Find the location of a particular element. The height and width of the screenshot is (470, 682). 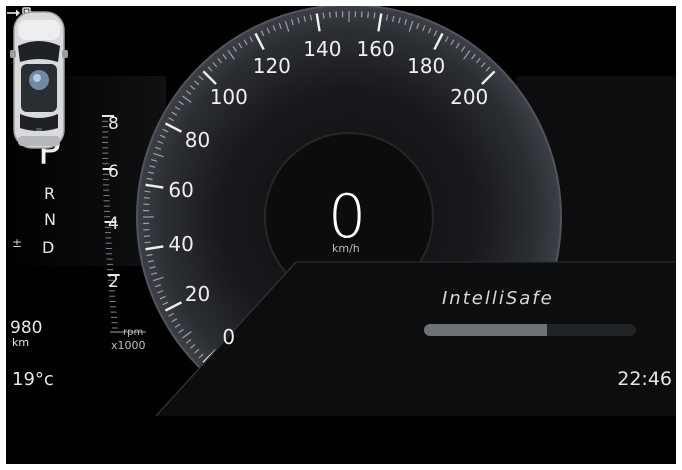

rpm-multiplier-label: x1000 is located at coordinates (128, 345).